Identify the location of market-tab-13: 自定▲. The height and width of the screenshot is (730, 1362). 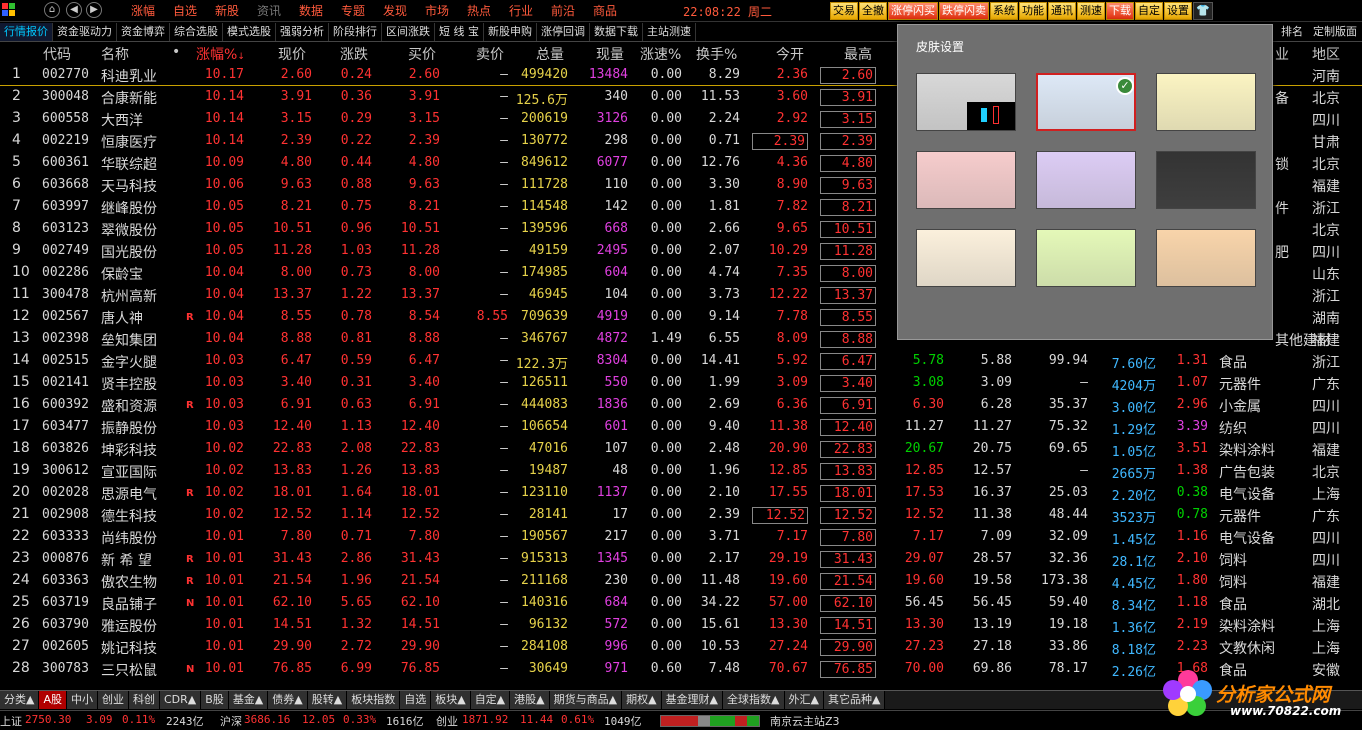
(490, 700).